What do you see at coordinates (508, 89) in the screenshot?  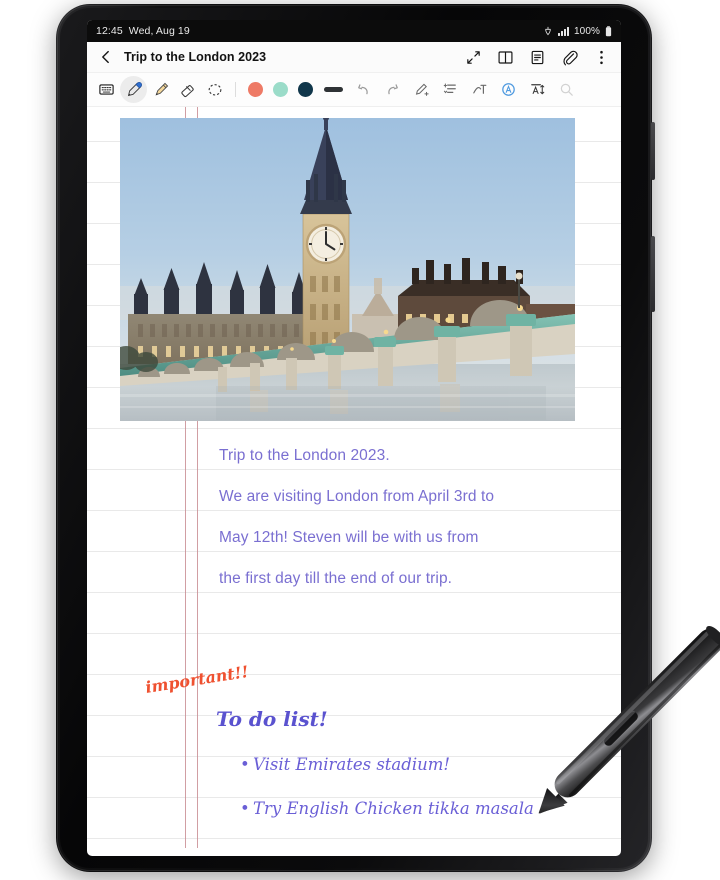 I see `auto-format-icon` at bounding box center [508, 89].